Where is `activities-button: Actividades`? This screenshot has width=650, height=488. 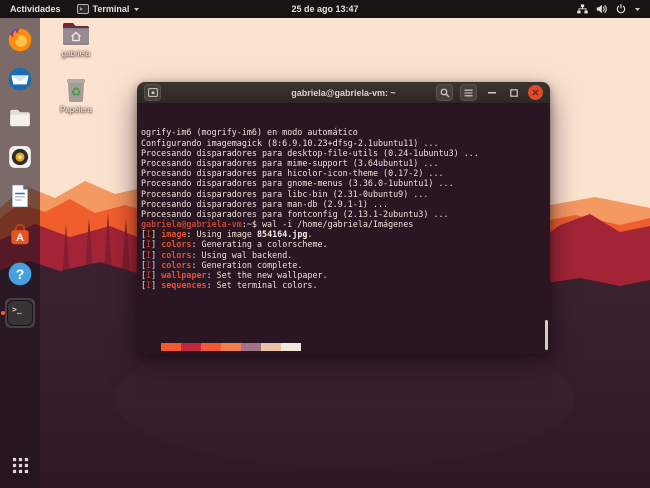
activities-button: Actividades is located at coordinates (35, 9).